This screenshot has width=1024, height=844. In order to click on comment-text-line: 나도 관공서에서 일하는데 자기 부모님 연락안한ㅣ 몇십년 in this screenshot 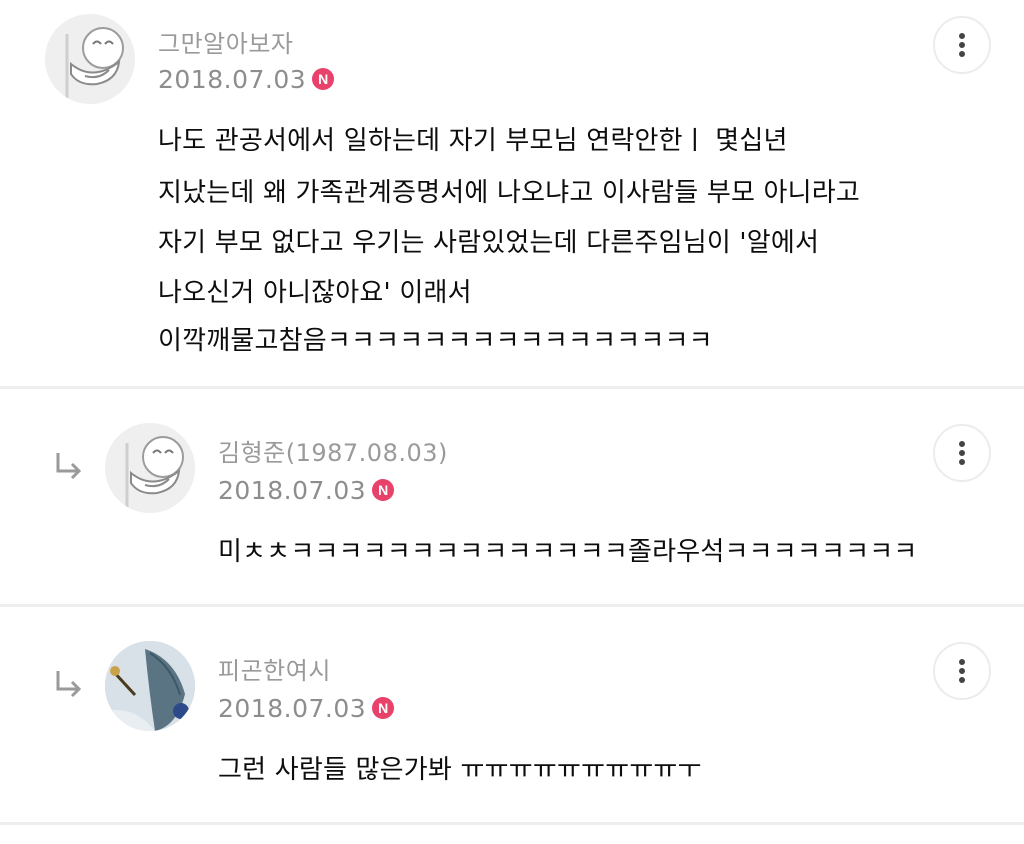, I will do `click(473, 141)`.